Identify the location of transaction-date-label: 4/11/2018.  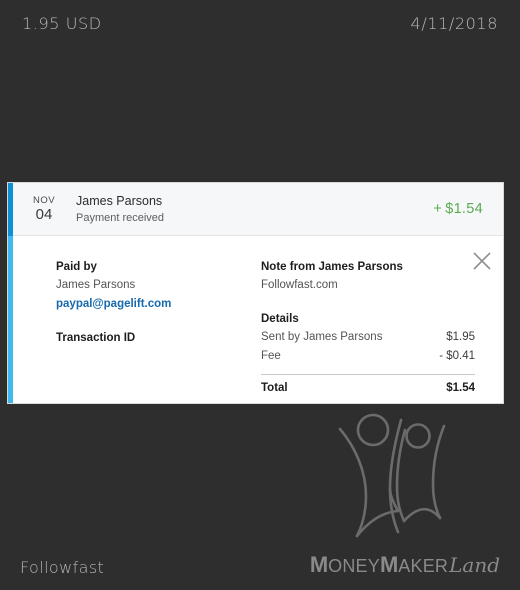
(454, 23).